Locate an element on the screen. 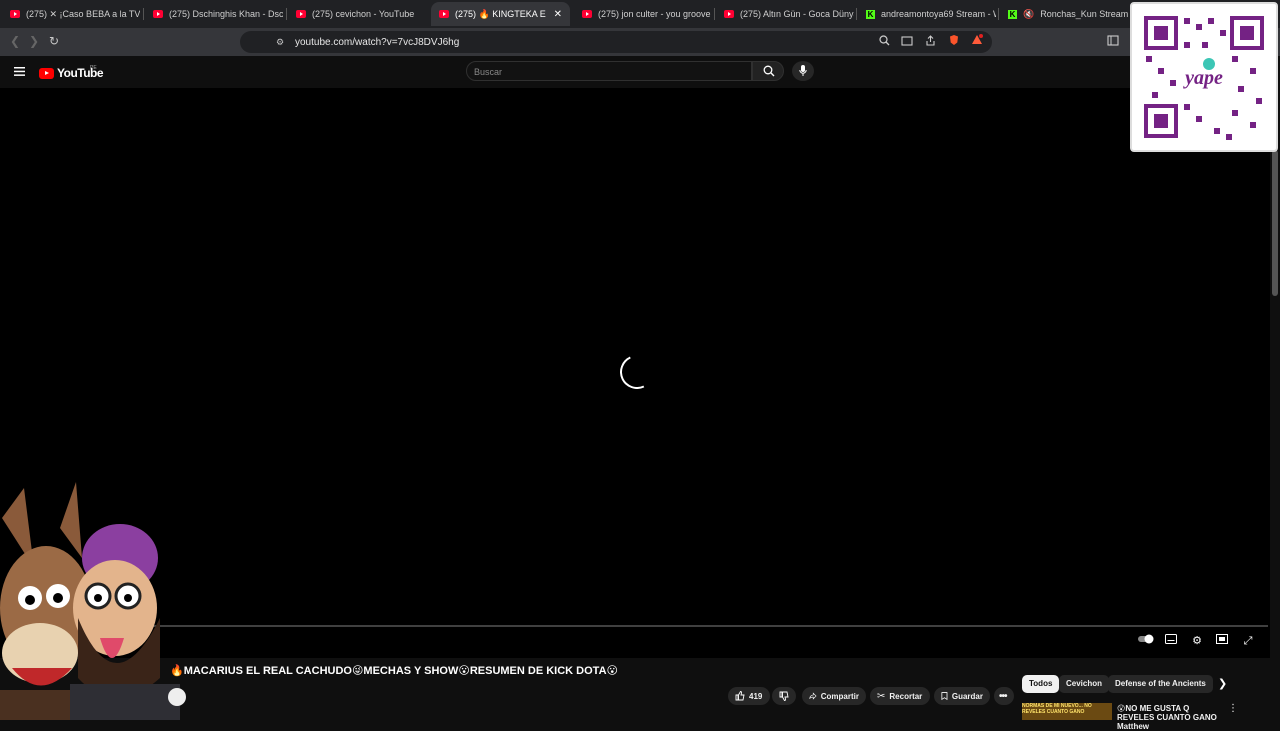  like-button: 419 is located at coordinates (749, 696).